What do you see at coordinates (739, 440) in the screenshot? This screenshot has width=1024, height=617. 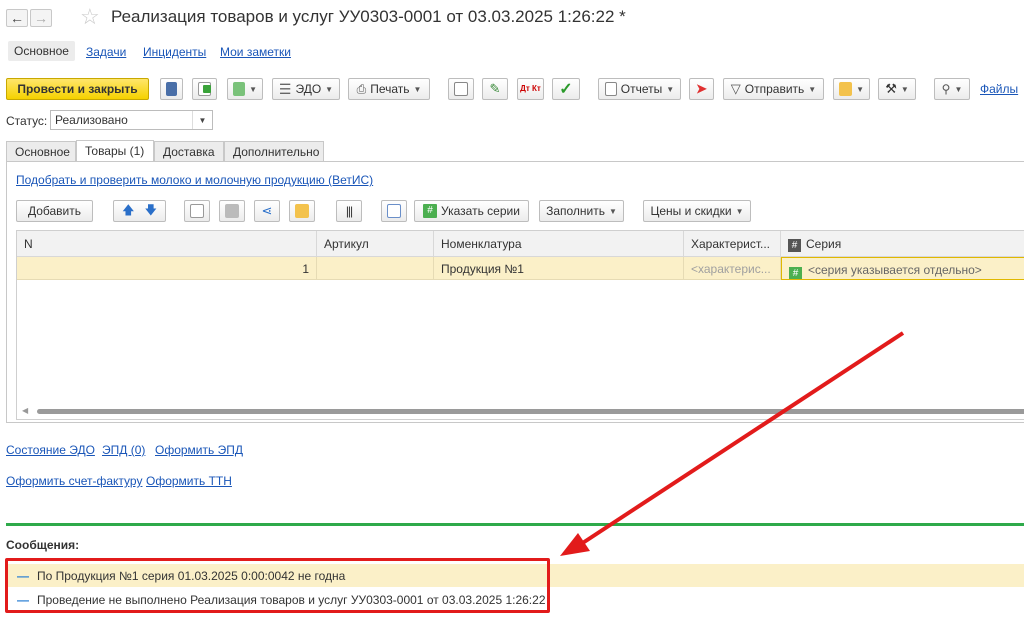 I see `annotation-arrow-line` at bounding box center [739, 440].